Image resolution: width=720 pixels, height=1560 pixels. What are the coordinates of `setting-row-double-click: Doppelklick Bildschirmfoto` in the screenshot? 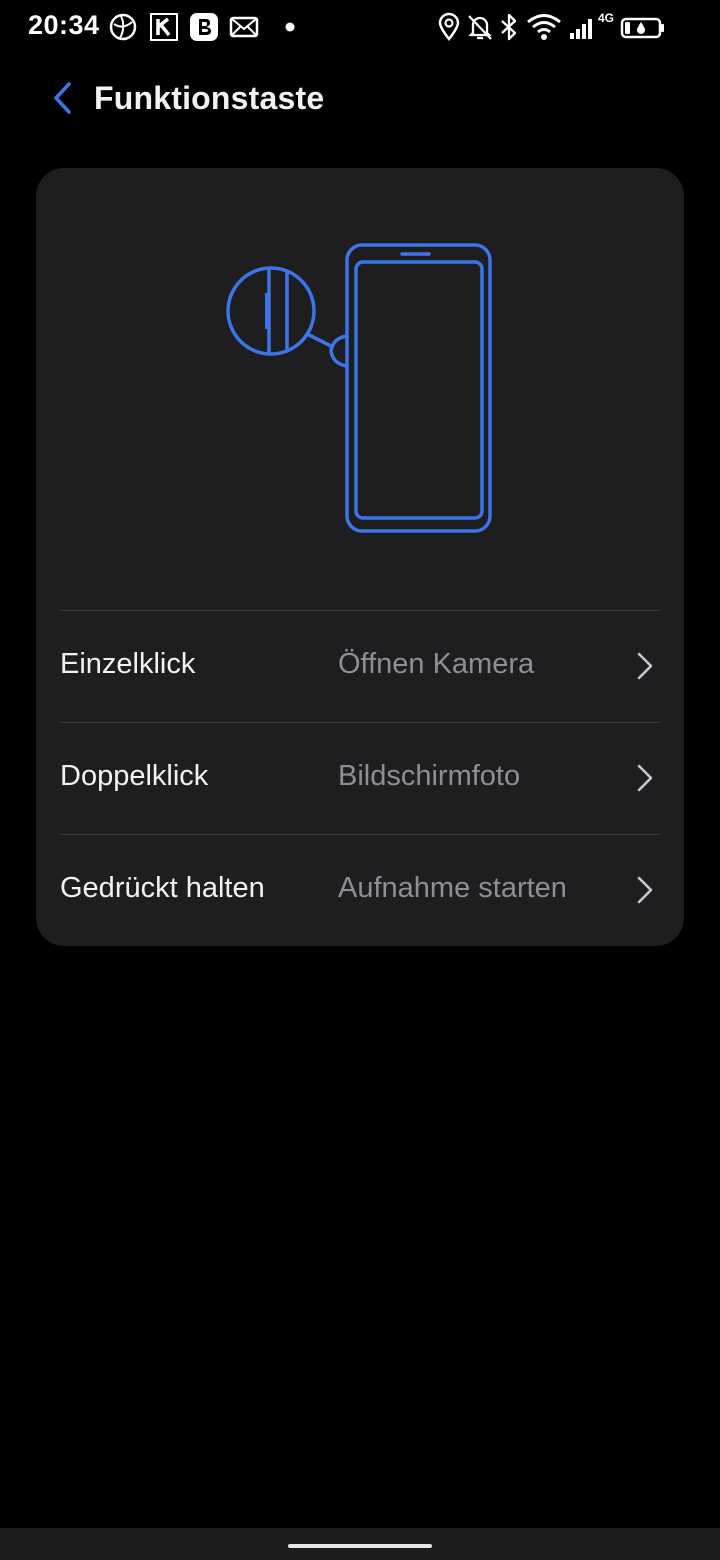 It's located at (360, 778).